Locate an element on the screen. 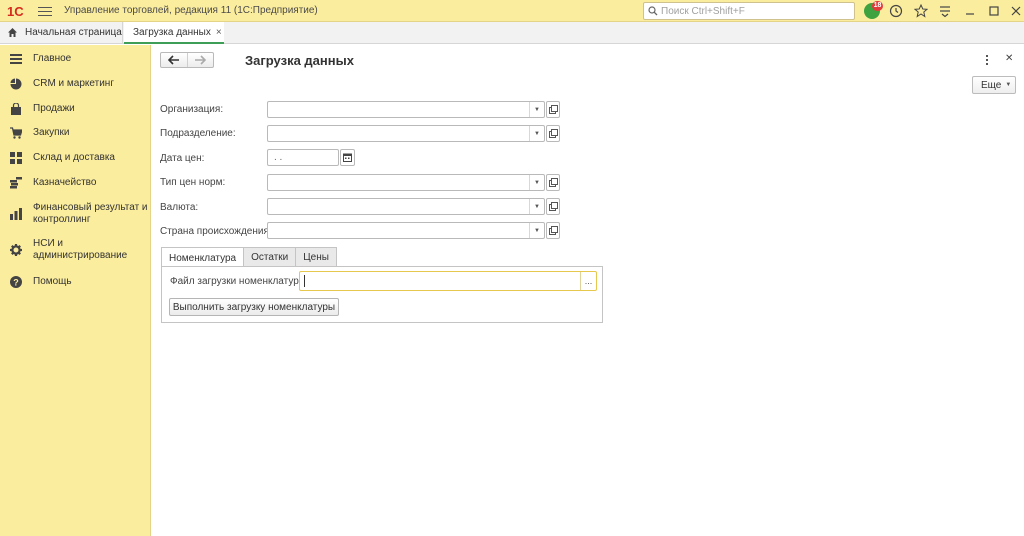  search-icon is located at coordinates (653, 11).